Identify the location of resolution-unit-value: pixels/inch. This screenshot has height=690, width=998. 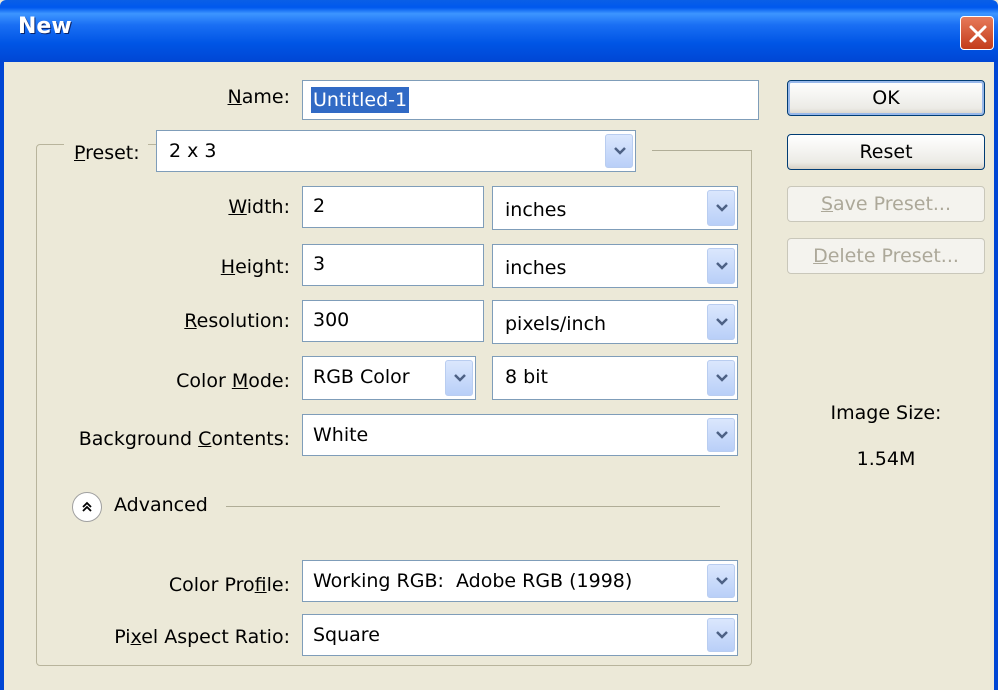
(556, 324).